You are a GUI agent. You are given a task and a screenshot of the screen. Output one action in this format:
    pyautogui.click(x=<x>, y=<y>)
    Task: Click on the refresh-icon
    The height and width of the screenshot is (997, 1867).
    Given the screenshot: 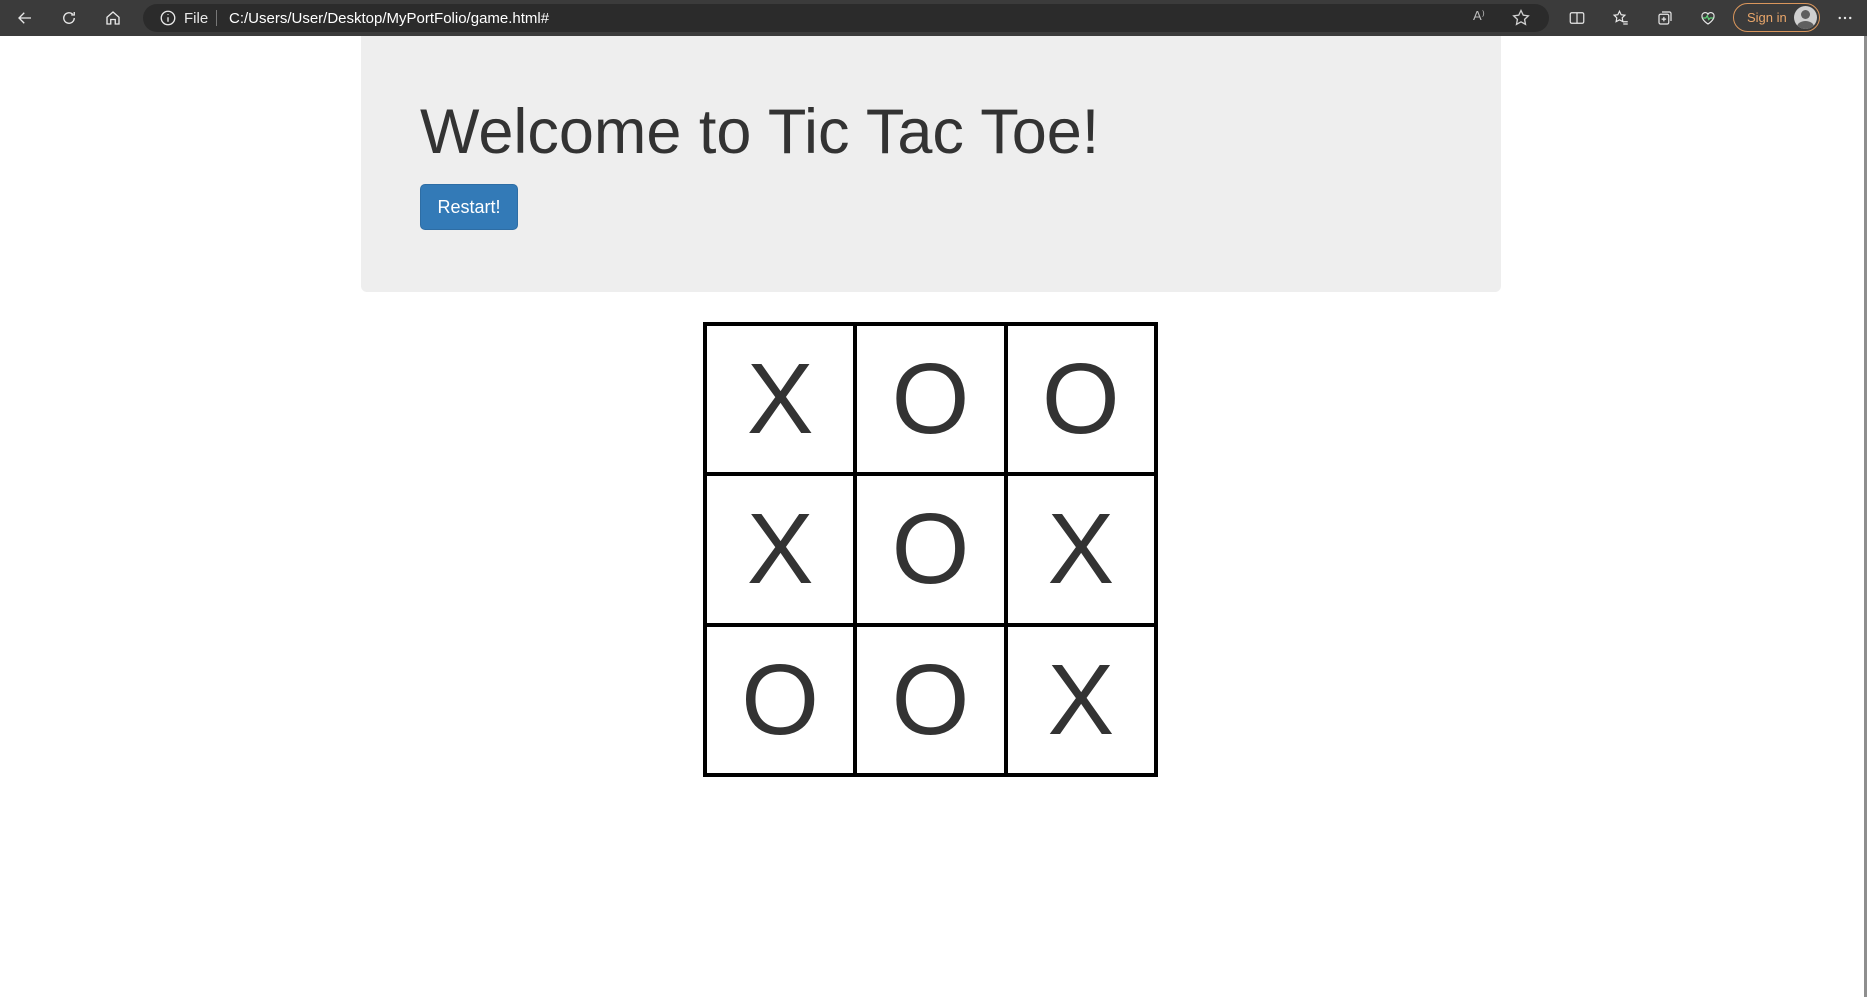 What is the action you would take?
    pyautogui.click(x=69, y=18)
    